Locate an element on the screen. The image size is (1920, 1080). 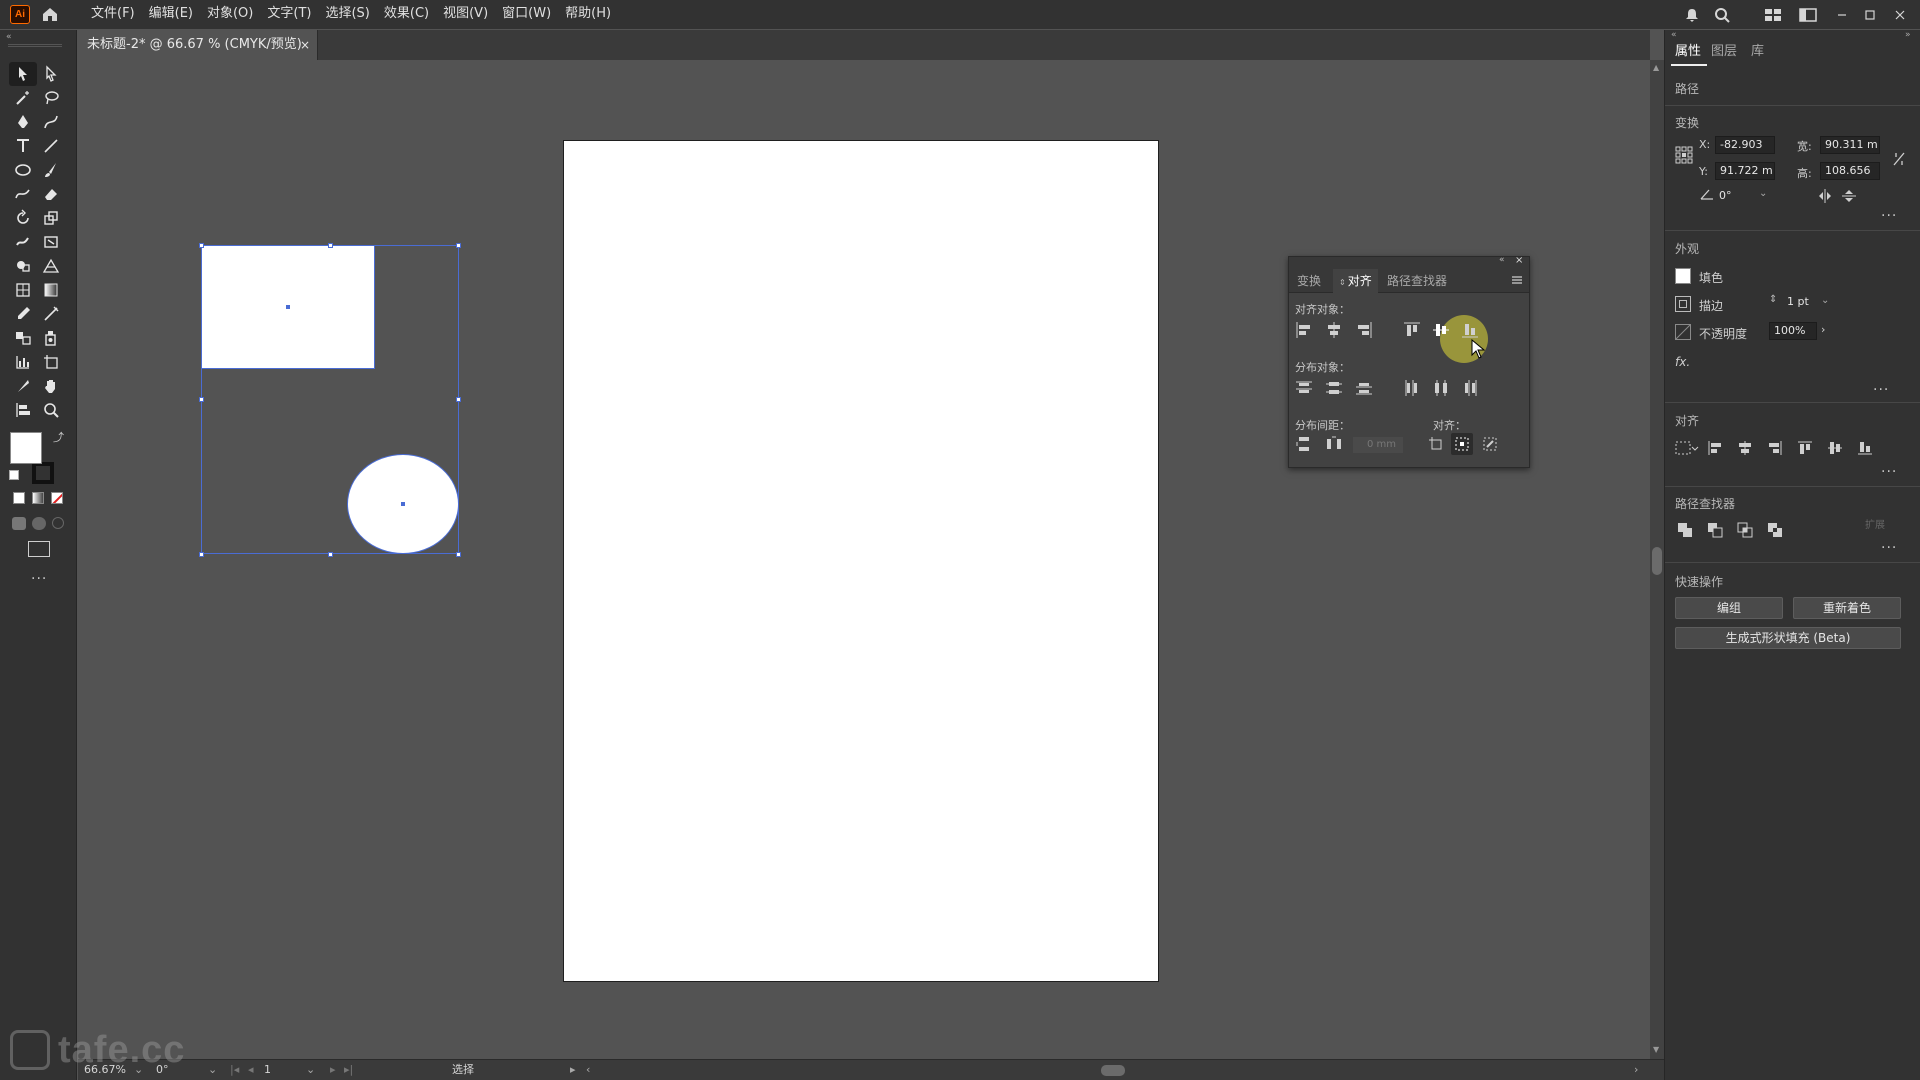
stroke-weight-dropdown-icon: ⌄ is located at coordinates (1825, 300).